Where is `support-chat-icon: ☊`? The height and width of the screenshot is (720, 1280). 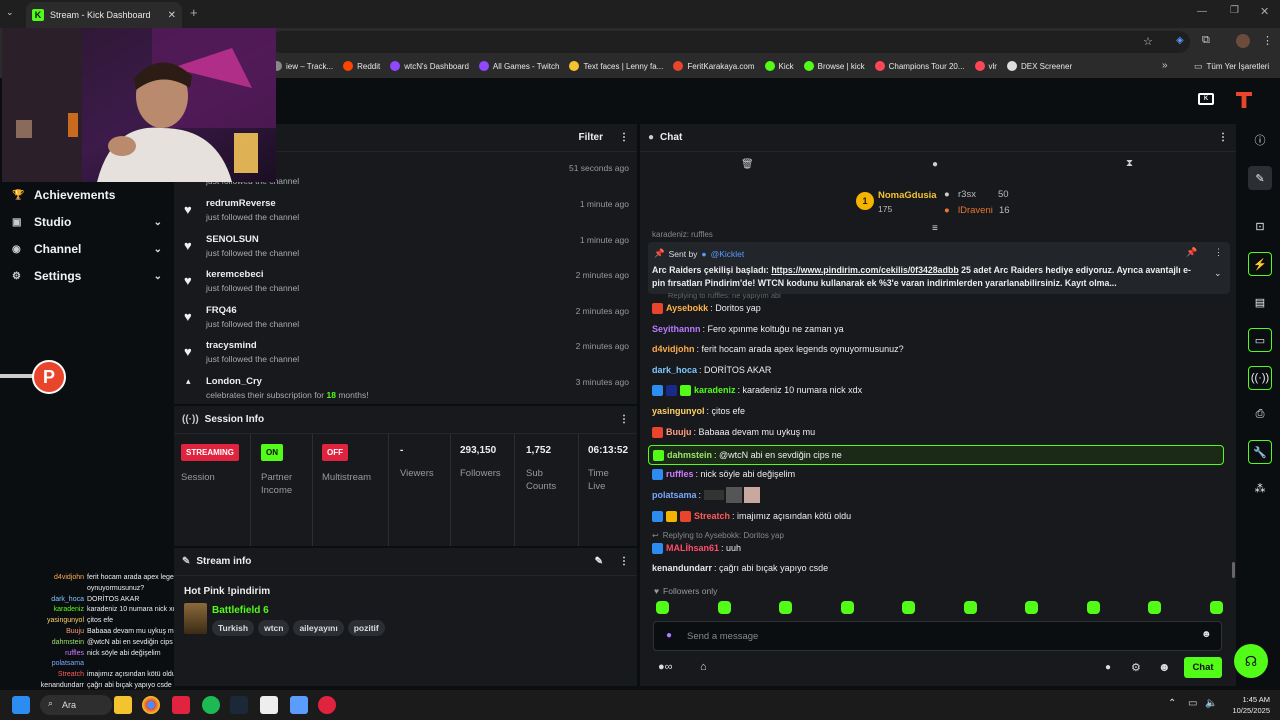 support-chat-icon: ☊ is located at coordinates (1251, 661).